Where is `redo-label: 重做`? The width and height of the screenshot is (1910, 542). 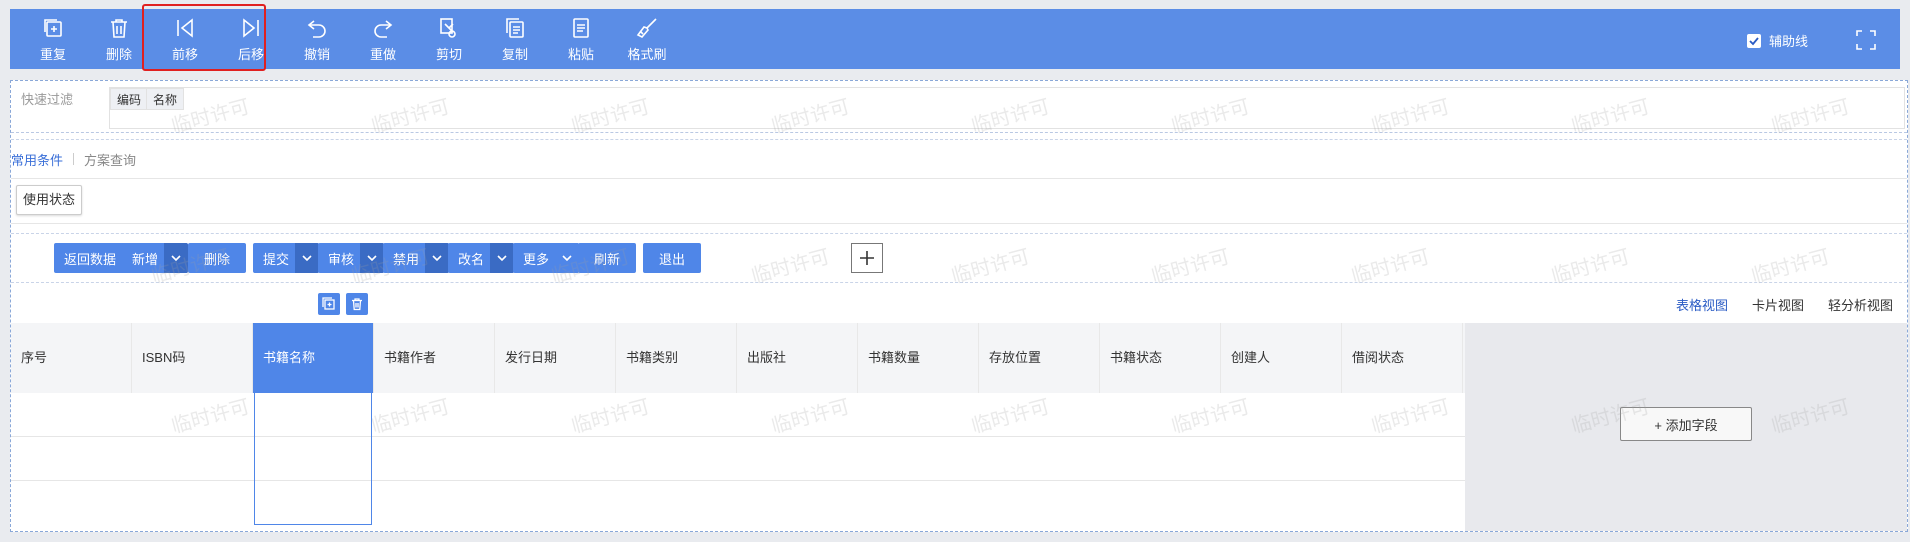
redo-label: 重做 is located at coordinates (382, 54).